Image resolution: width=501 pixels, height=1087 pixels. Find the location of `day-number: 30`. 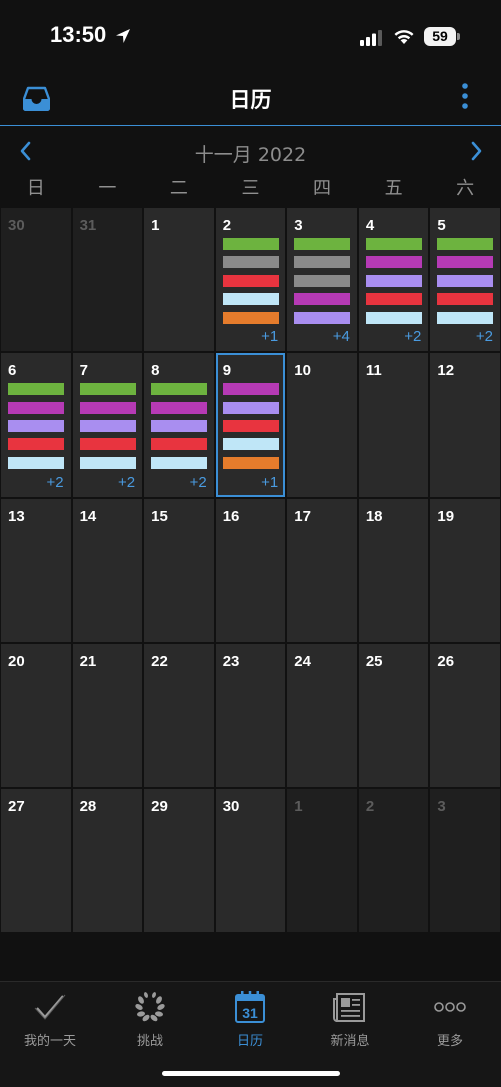

day-number: 30 is located at coordinates (16, 225).